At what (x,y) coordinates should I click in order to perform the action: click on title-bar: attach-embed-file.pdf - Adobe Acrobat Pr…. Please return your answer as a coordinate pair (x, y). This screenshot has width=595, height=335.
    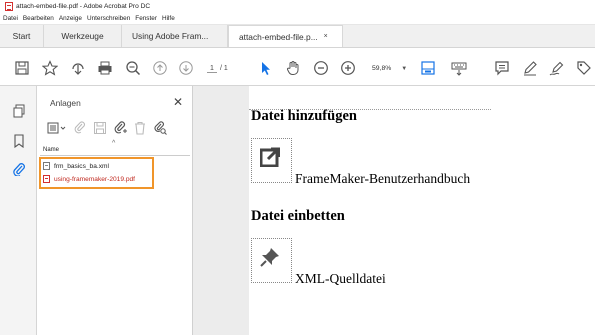
    Looking at the image, I should click on (297, 6).